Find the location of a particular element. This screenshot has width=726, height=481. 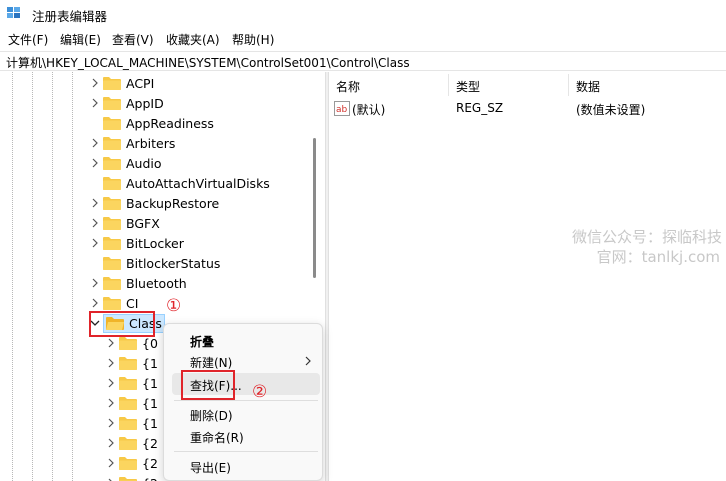

menu-item-label: 折叠 is located at coordinates (202, 342).